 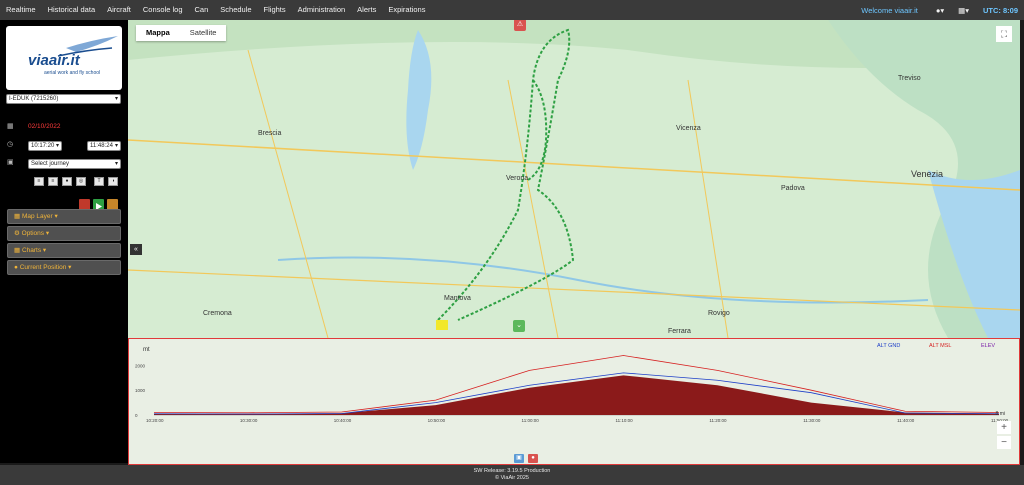 What do you see at coordinates (1004, 427) in the screenshot?
I see `zoom-in-icon: +` at bounding box center [1004, 427].